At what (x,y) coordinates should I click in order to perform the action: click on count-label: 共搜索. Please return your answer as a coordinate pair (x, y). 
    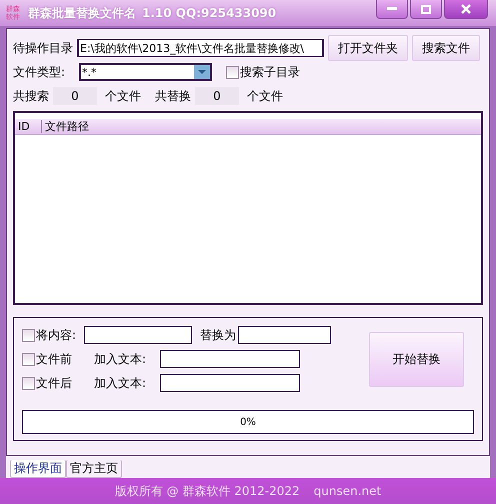
    Looking at the image, I should click on (31, 96).